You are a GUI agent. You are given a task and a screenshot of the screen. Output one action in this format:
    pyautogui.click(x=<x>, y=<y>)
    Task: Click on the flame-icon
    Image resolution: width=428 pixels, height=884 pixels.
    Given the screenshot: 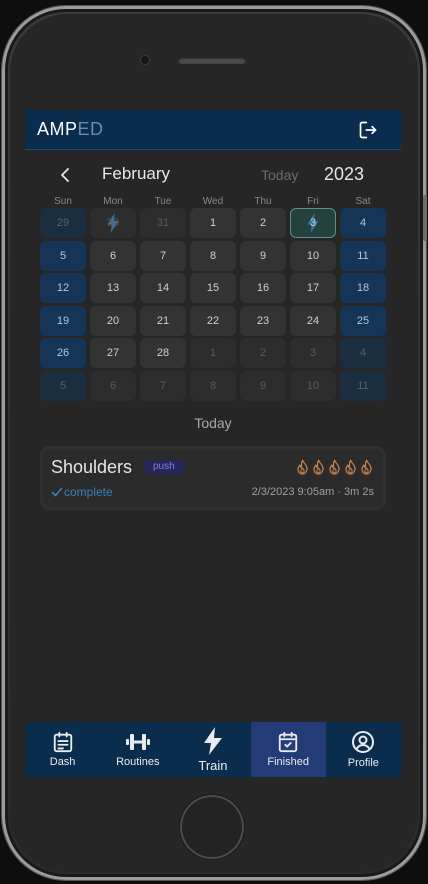 What is the action you would take?
    pyautogui.click(x=302, y=467)
    